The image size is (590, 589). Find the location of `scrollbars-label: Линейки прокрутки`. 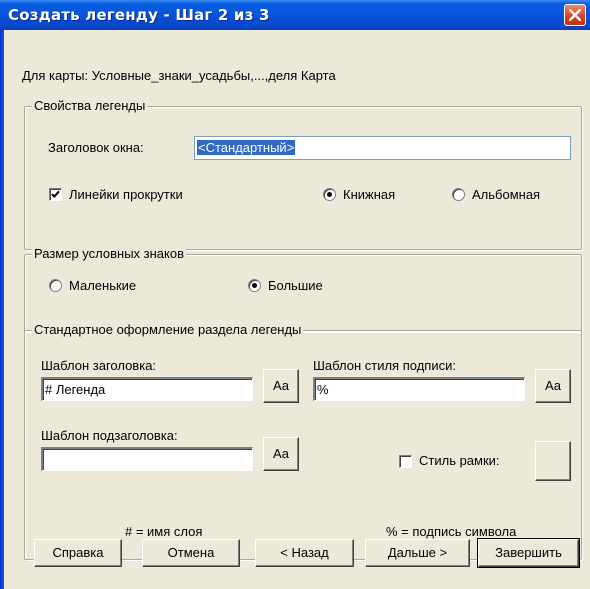

scrollbars-label: Линейки прокрутки is located at coordinates (126, 194).